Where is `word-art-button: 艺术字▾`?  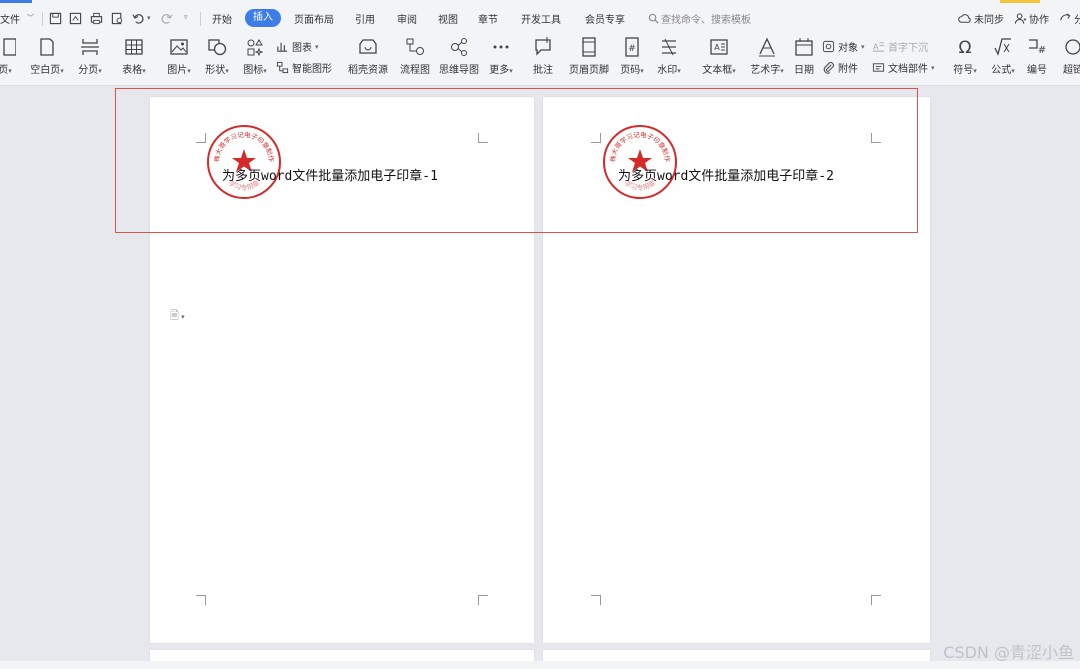
word-art-button: 艺术字▾ is located at coordinates (767, 56).